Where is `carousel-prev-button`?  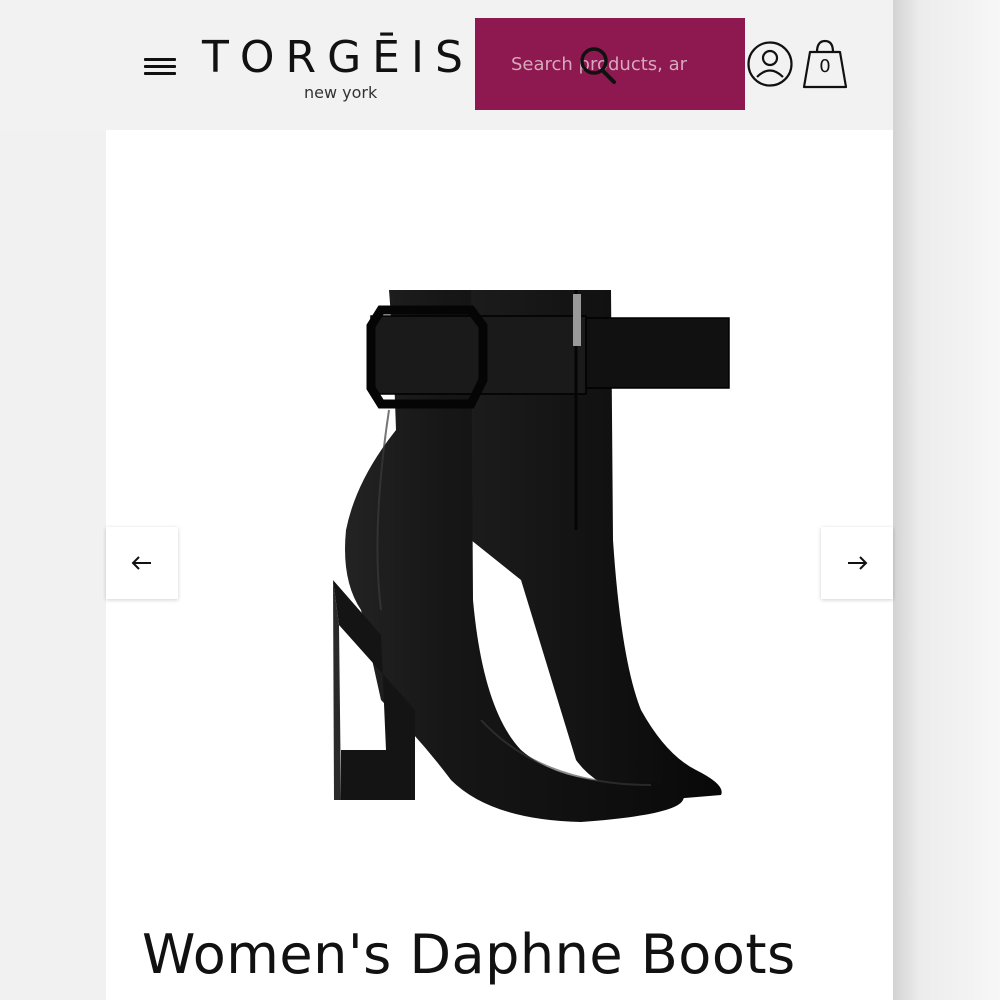 carousel-prev-button is located at coordinates (142, 563).